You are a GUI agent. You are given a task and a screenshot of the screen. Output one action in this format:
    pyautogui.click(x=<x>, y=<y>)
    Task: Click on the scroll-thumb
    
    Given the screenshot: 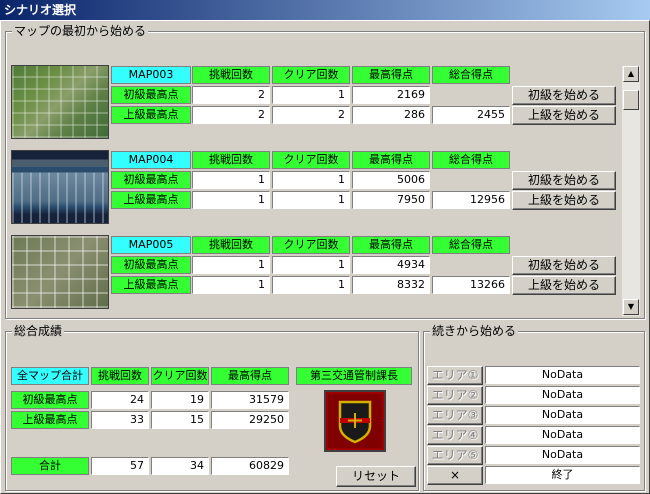 What is the action you would take?
    pyautogui.click(x=631, y=100)
    